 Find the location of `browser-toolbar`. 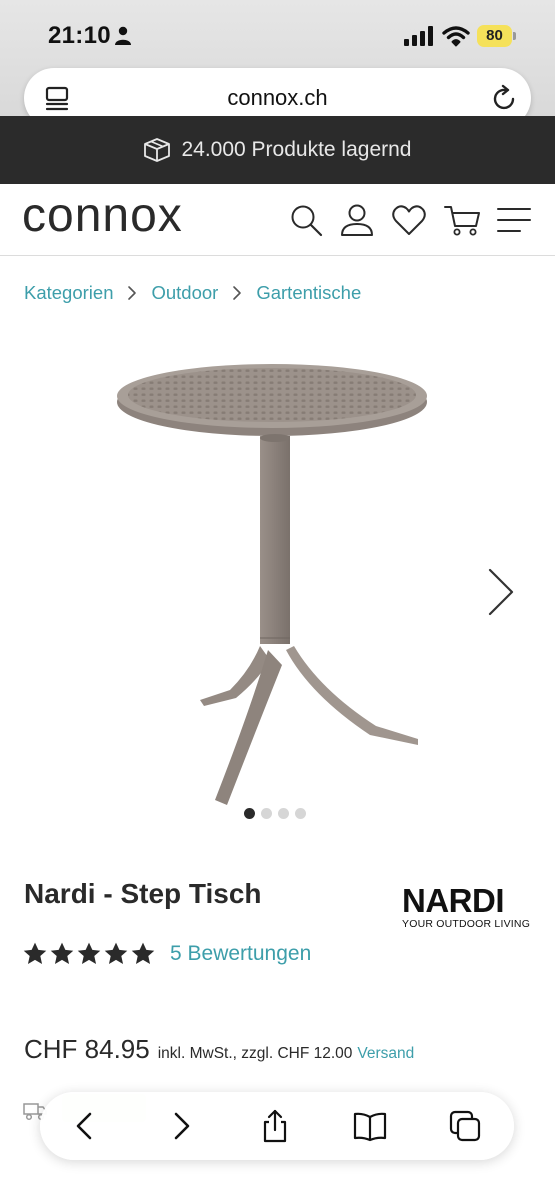

browser-toolbar is located at coordinates (277, 1126).